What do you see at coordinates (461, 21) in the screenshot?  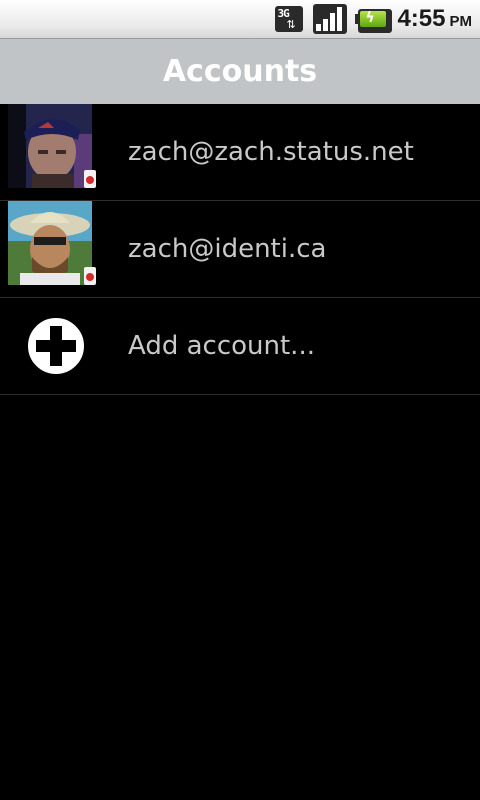 I see `clock-ampm: PM` at bounding box center [461, 21].